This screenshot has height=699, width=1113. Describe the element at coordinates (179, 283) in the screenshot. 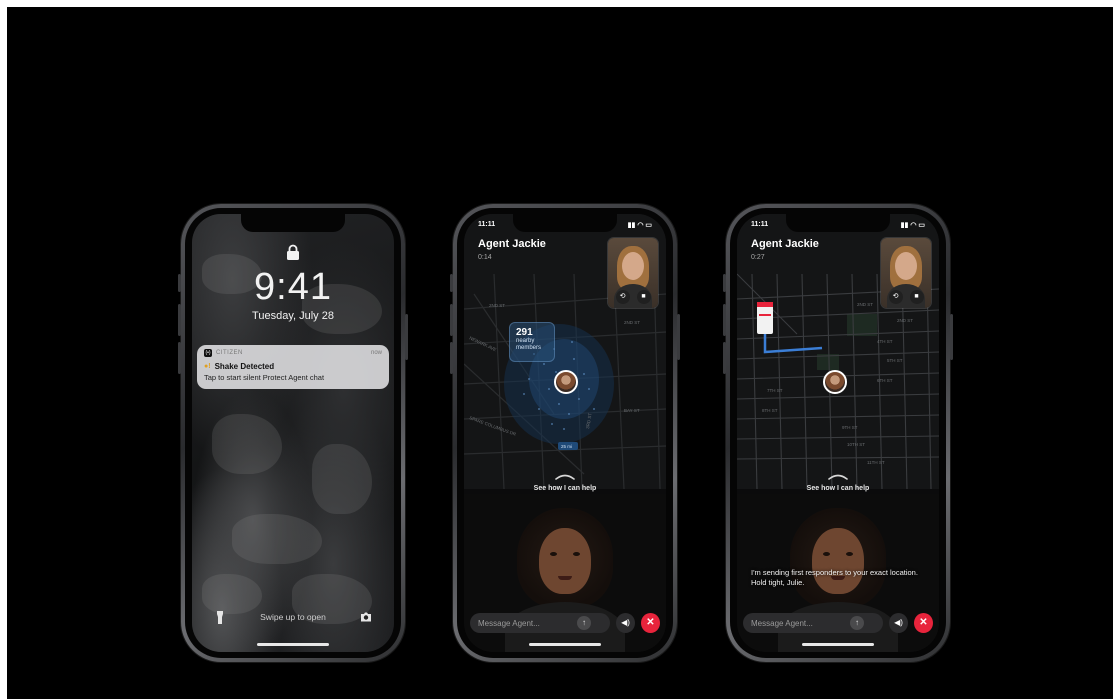

I see `mute-switch` at that location.